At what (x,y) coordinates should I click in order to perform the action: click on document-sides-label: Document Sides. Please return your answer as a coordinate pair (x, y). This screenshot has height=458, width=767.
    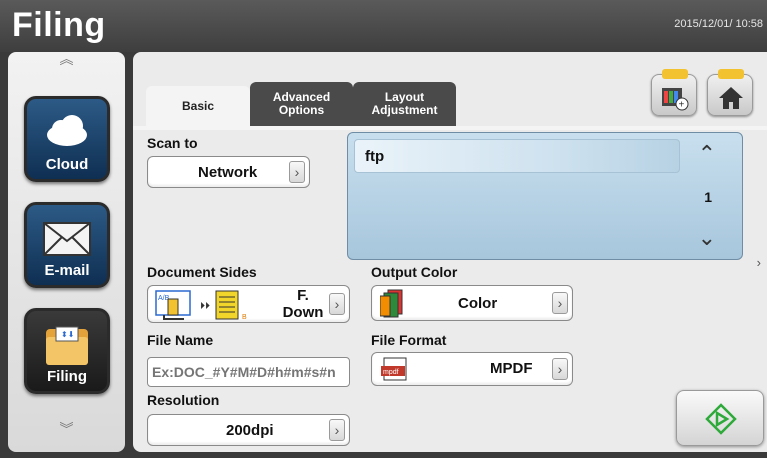
    Looking at the image, I should click on (202, 272).